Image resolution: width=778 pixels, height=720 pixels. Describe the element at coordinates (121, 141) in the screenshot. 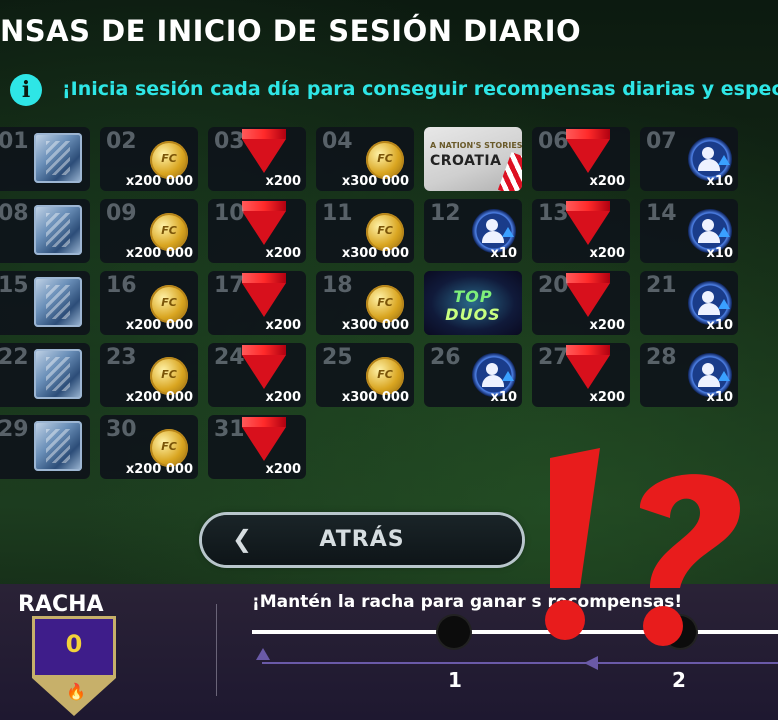

I see `reward-day: 02` at that location.